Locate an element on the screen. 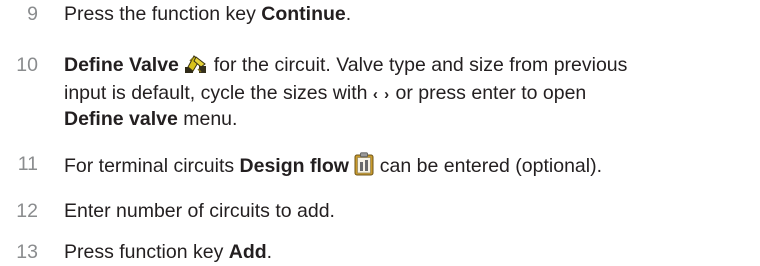  step-number: 12 is located at coordinates (27, 211).